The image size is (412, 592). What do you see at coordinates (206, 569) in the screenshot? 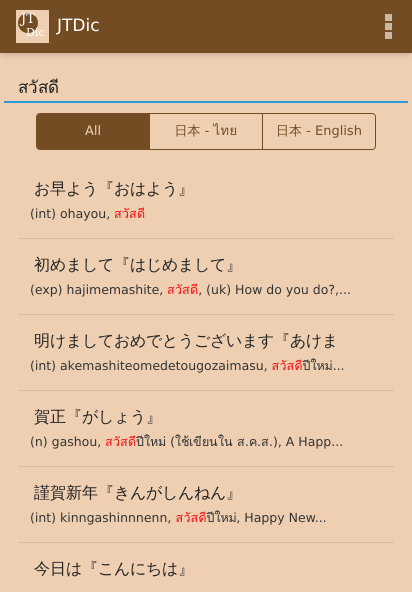
I see `result-headword: 今日は『こんにちは』` at bounding box center [206, 569].